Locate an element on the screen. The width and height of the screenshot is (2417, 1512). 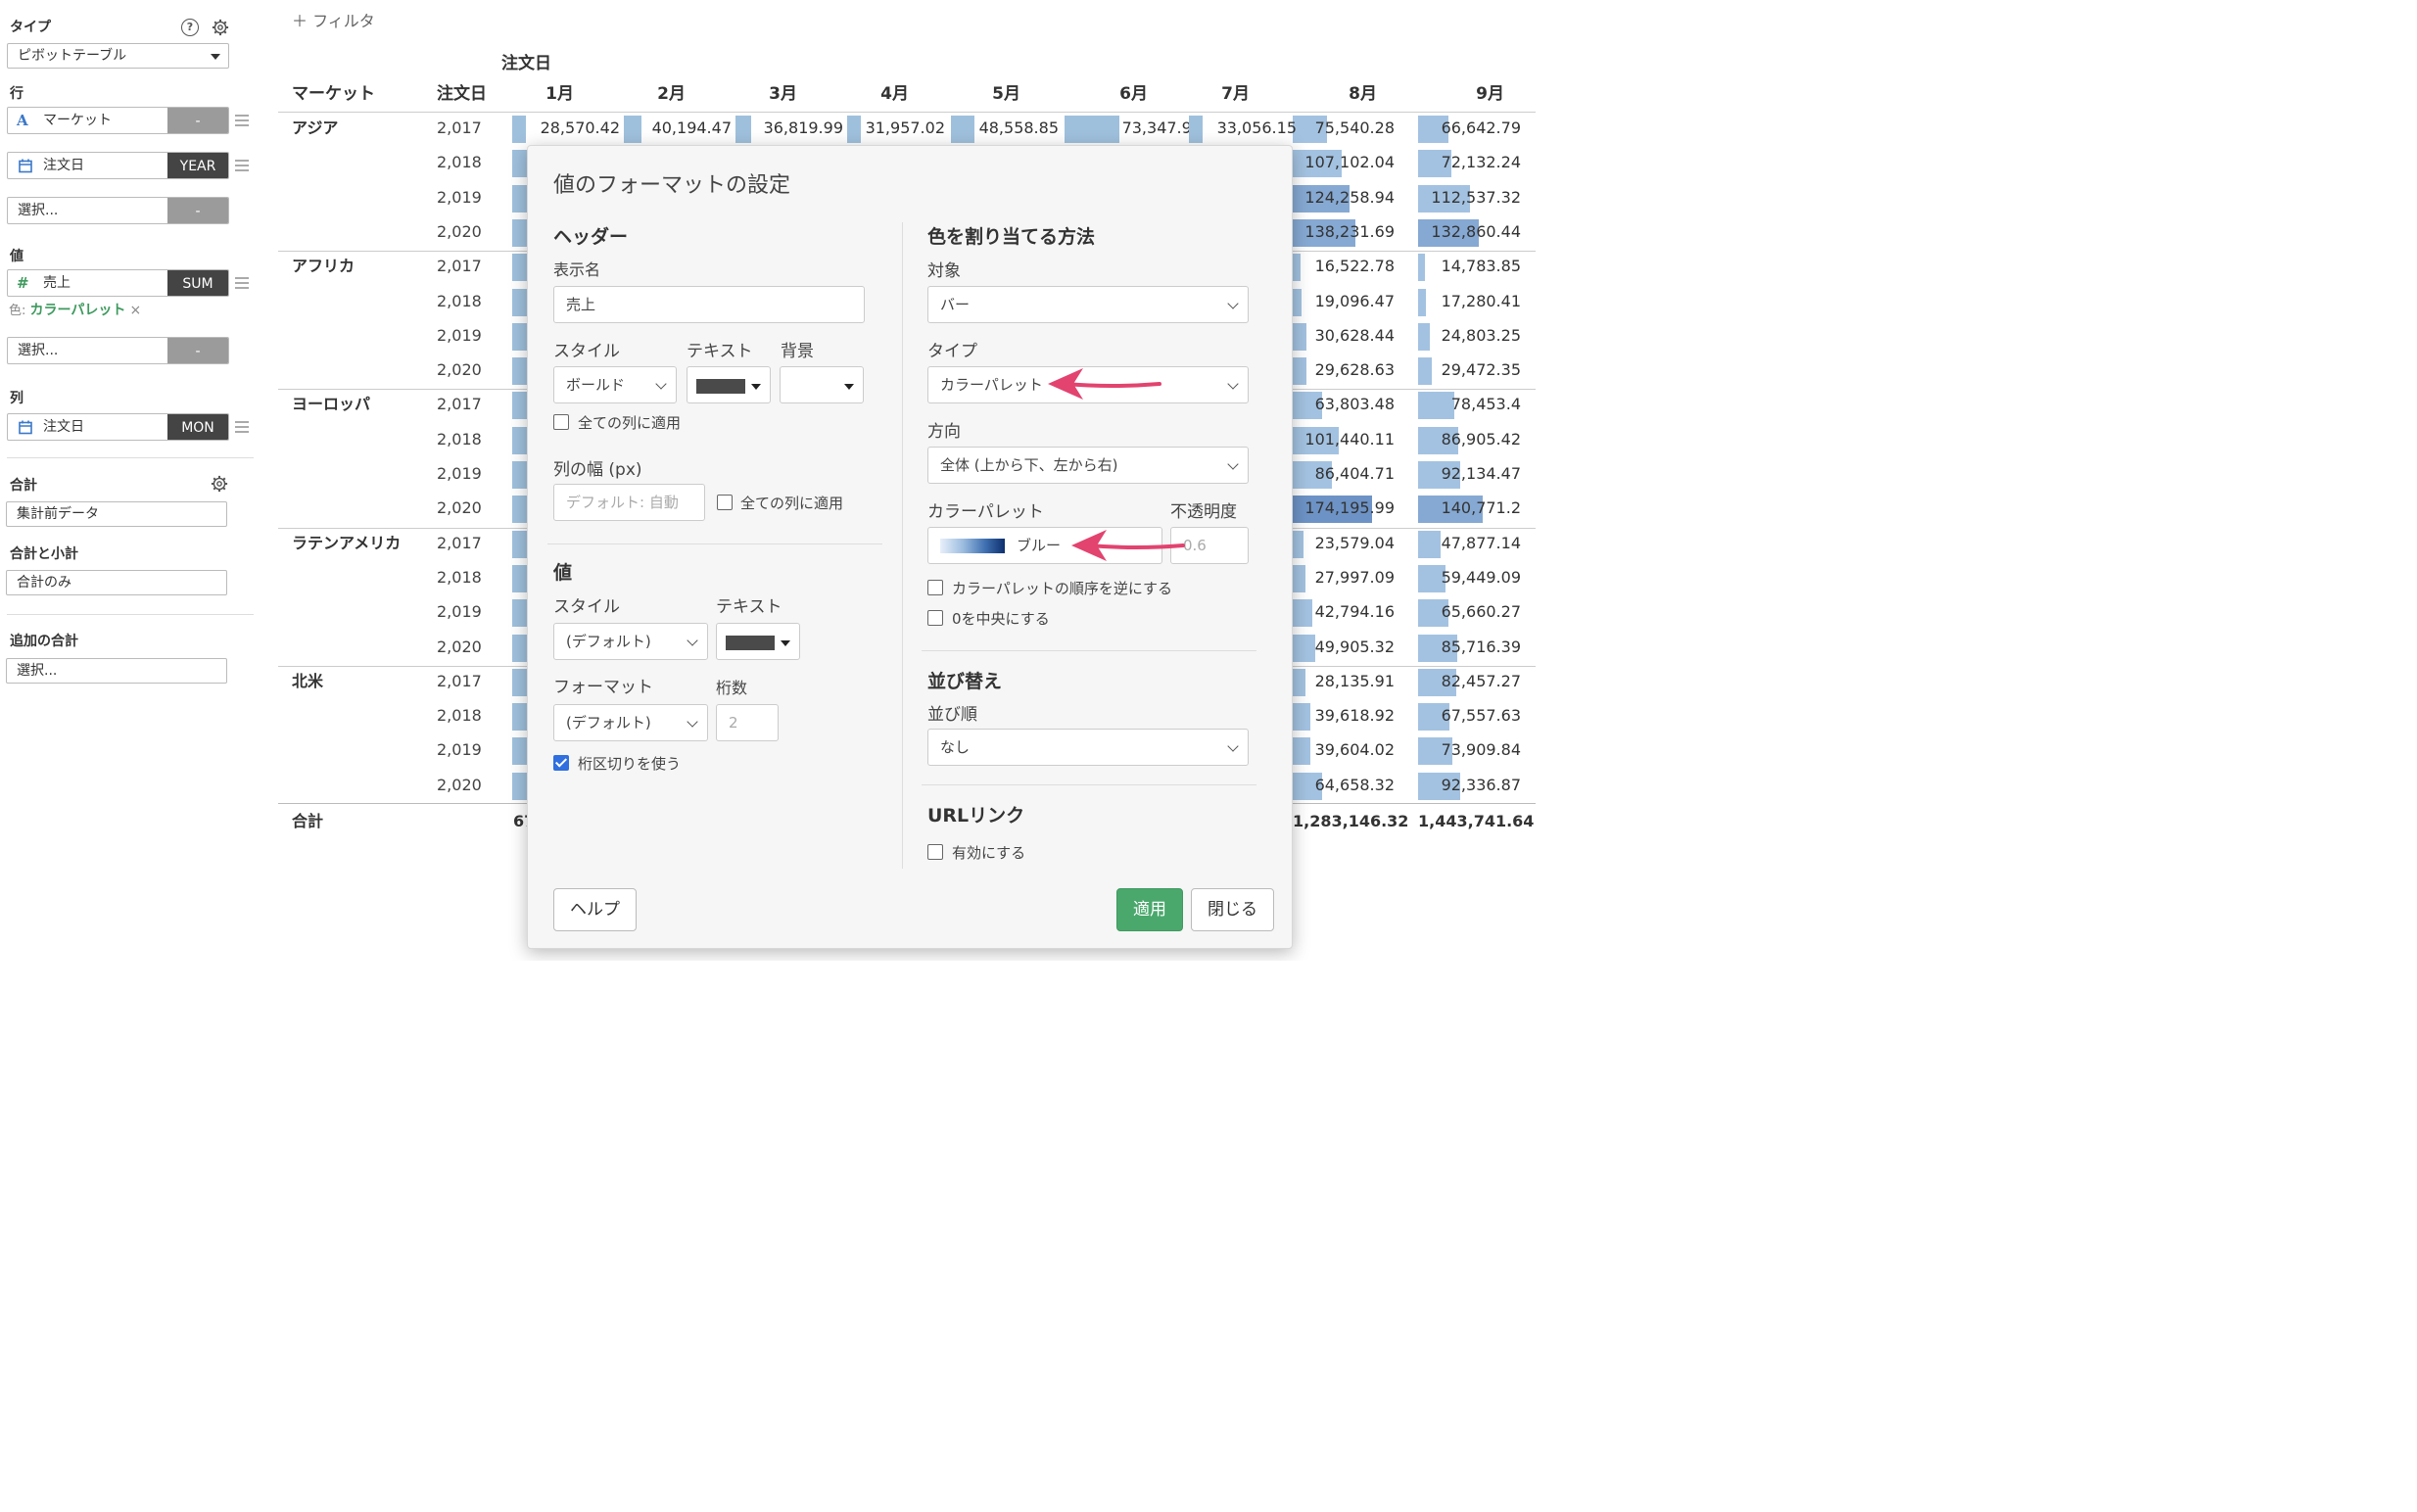
close-button: 閉じる is located at coordinates (1233, 909).